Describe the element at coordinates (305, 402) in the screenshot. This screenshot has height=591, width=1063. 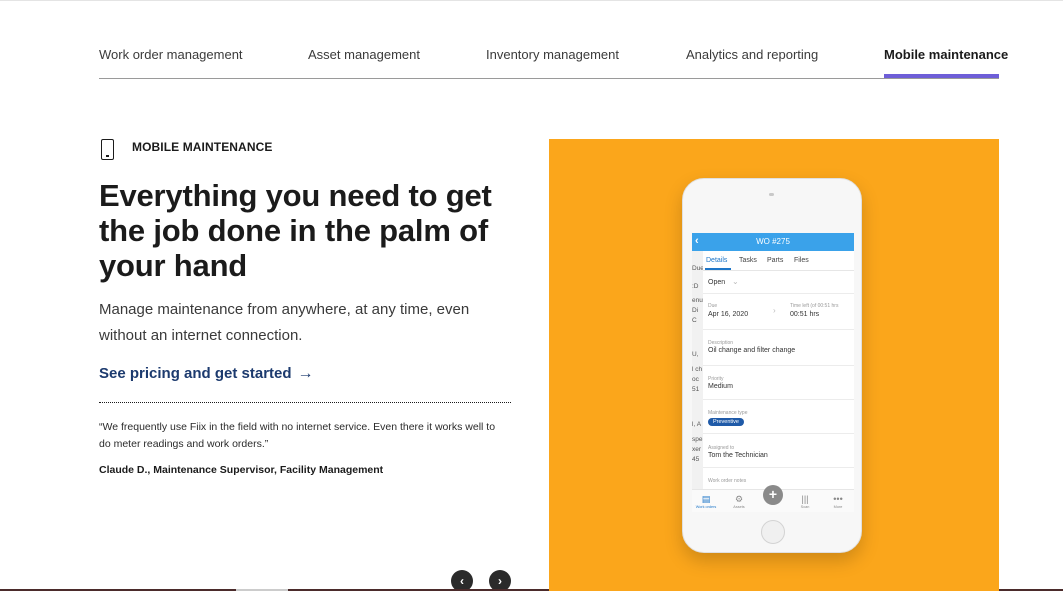
I see `dotted-divider` at that location.